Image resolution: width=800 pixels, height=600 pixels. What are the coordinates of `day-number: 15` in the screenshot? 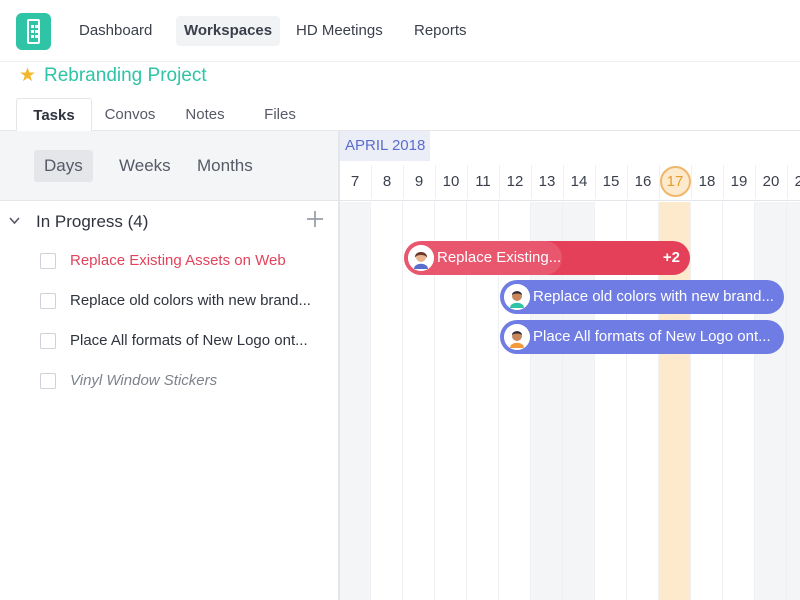 It's located at (611, 181).